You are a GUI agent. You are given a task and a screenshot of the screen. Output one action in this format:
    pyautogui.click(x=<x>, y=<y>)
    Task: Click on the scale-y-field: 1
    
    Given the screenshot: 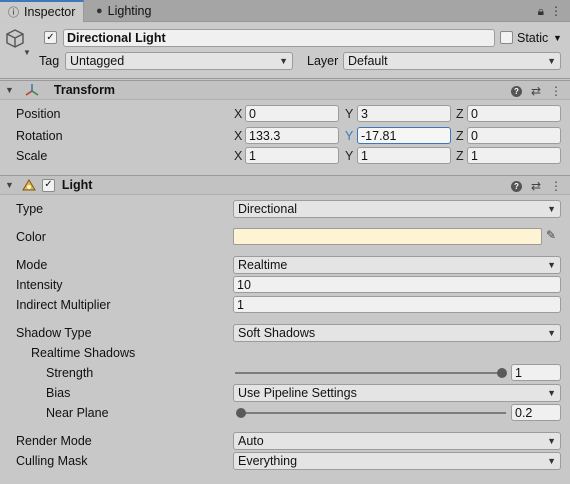 What is the action you would take?
    pyautogui.click(x=404, y=155)
    